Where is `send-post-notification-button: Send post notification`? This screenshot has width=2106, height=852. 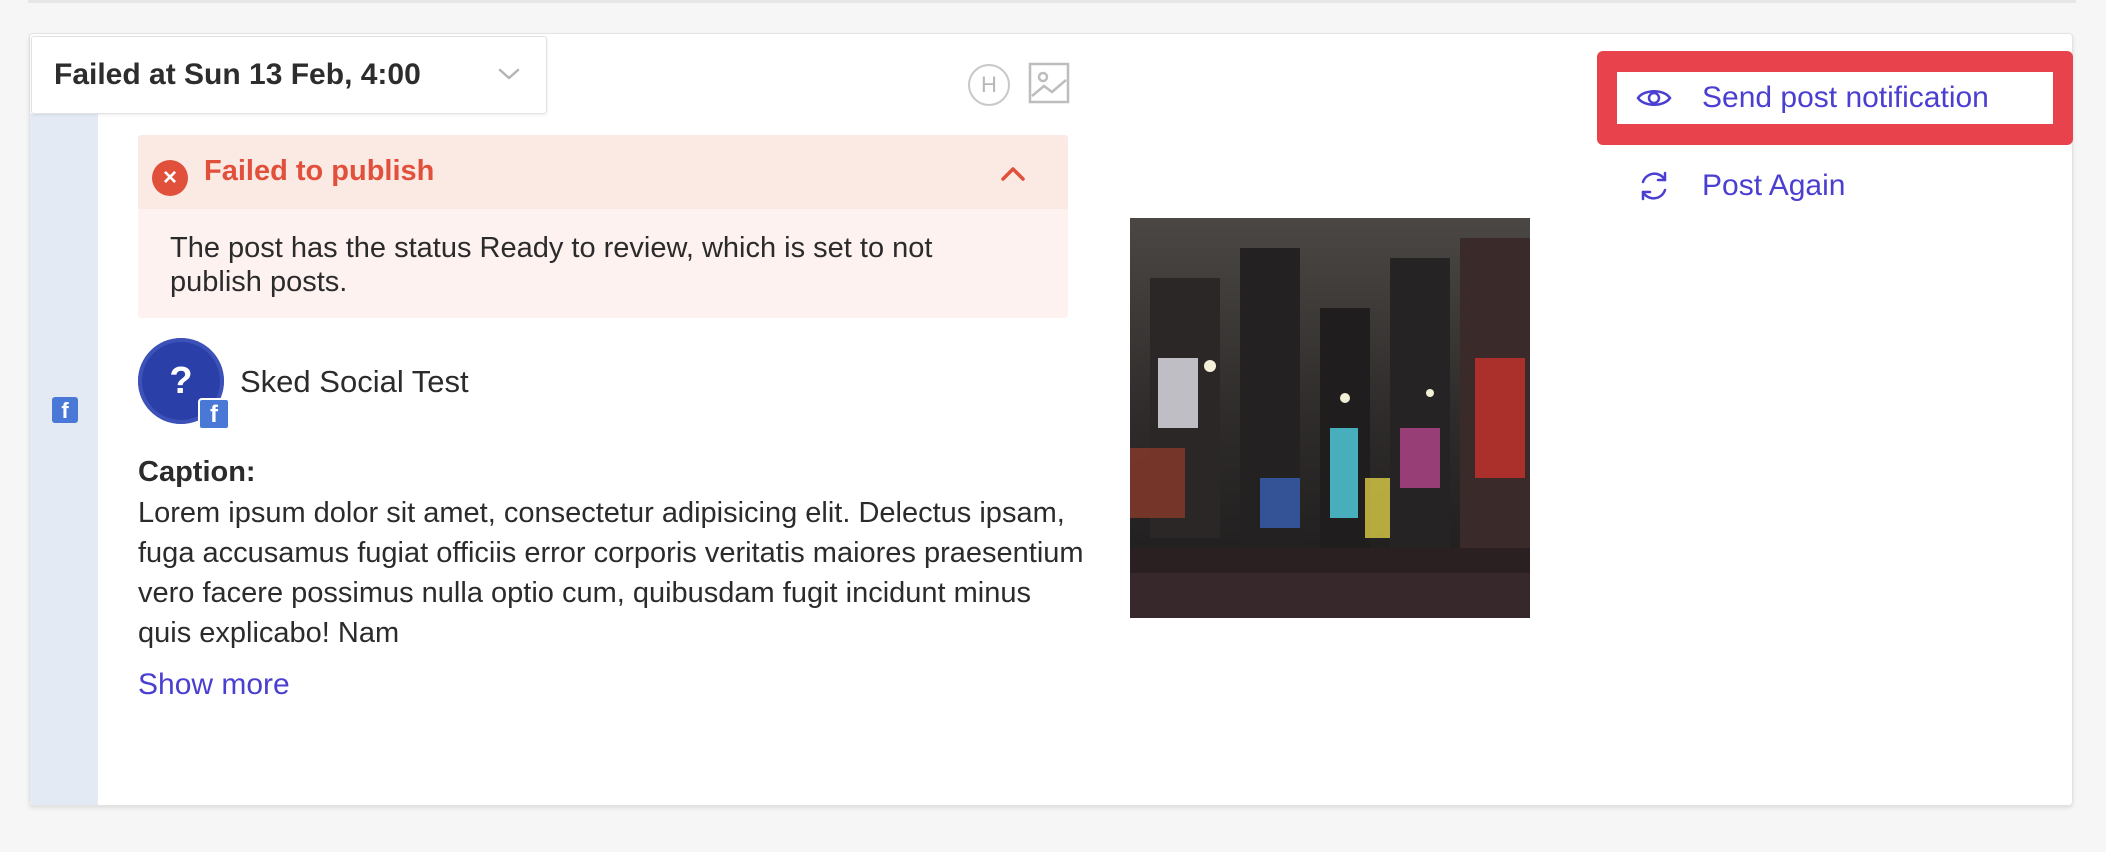 send-post-notification-button: Send post notification is located at coordinates (1811, 98).